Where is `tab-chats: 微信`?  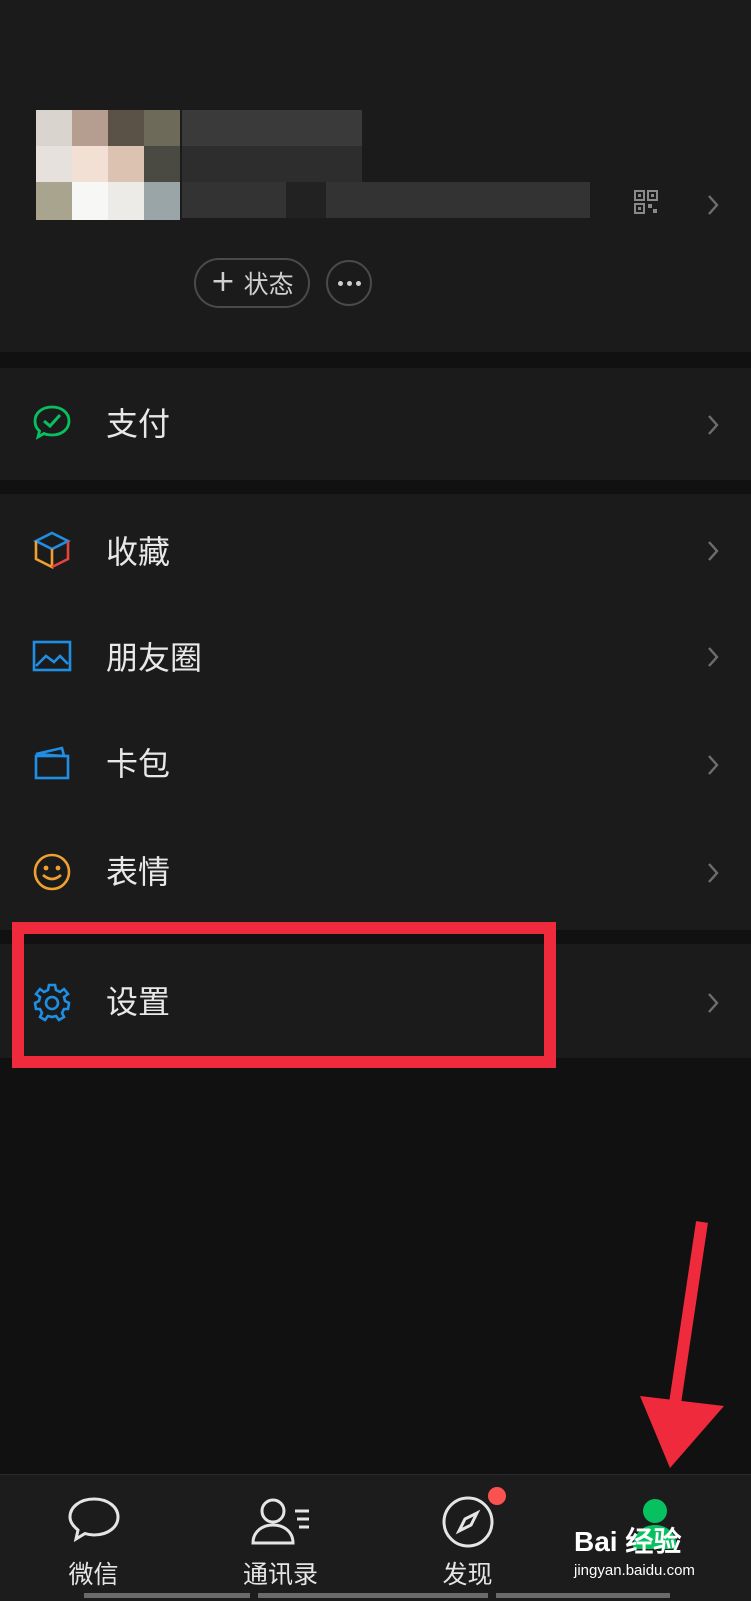 tab-chats: 微信 is located at coordinates (93, 1538).